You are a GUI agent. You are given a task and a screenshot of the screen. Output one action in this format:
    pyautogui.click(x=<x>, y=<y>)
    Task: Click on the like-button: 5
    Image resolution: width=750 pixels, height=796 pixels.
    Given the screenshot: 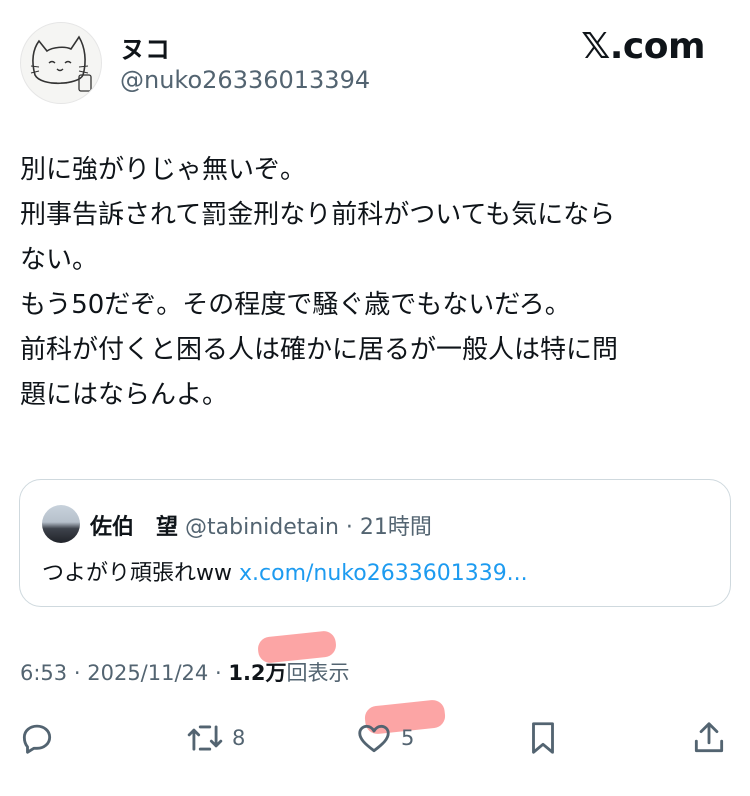 What is the action you would take?
    pyautogui.click(x=384, y=738)
    